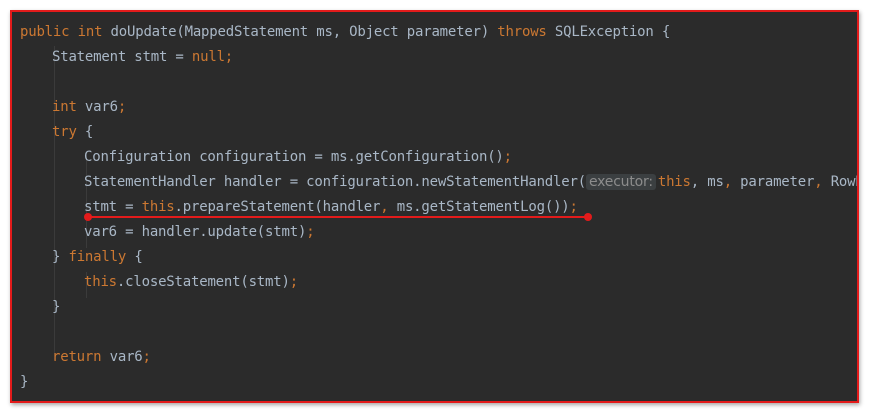 This screenshot has height=414, width=870. I want to click on annotation-underline, so click(339, 217).